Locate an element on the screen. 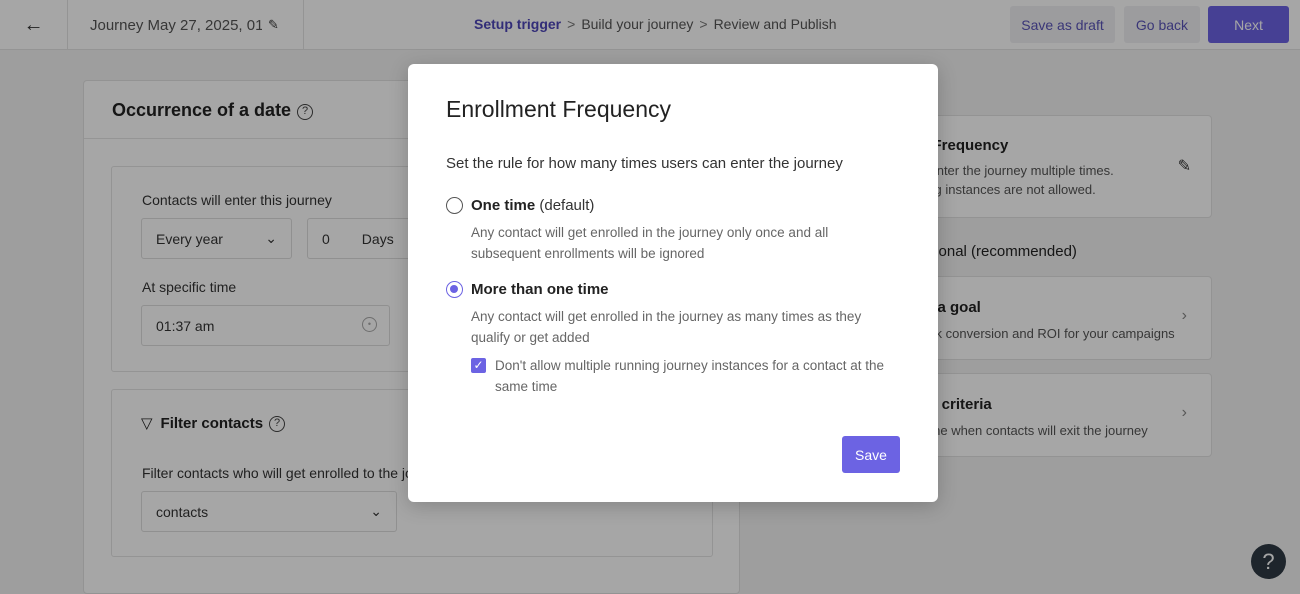 The width and height of the screenshot is (1300, 594). option-one-time-label: One time (default) is located at coordinates (532, 205).